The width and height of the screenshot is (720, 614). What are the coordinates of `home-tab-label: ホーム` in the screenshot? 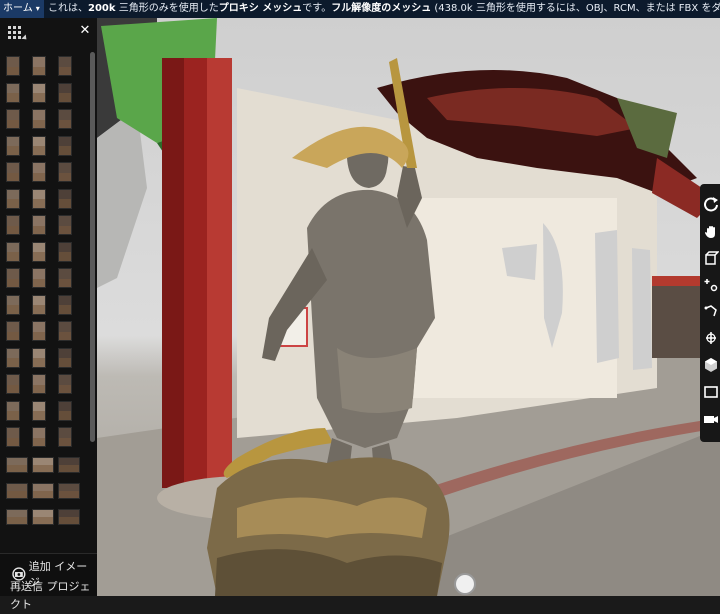 It's located at (18, 8).